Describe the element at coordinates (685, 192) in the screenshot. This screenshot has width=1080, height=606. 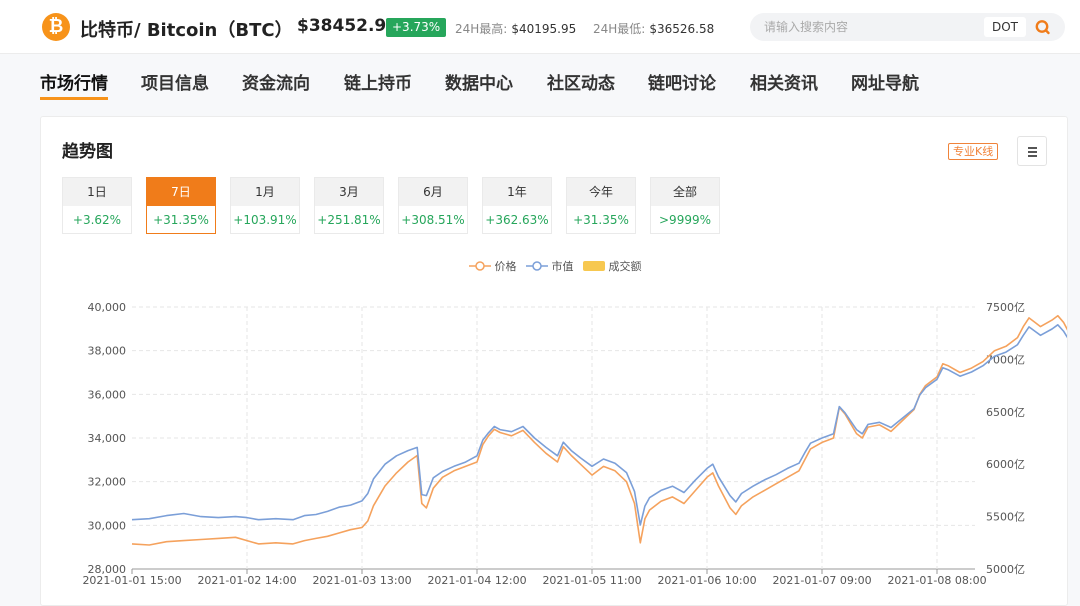
I see `range-tab-label: 全部` at that location.